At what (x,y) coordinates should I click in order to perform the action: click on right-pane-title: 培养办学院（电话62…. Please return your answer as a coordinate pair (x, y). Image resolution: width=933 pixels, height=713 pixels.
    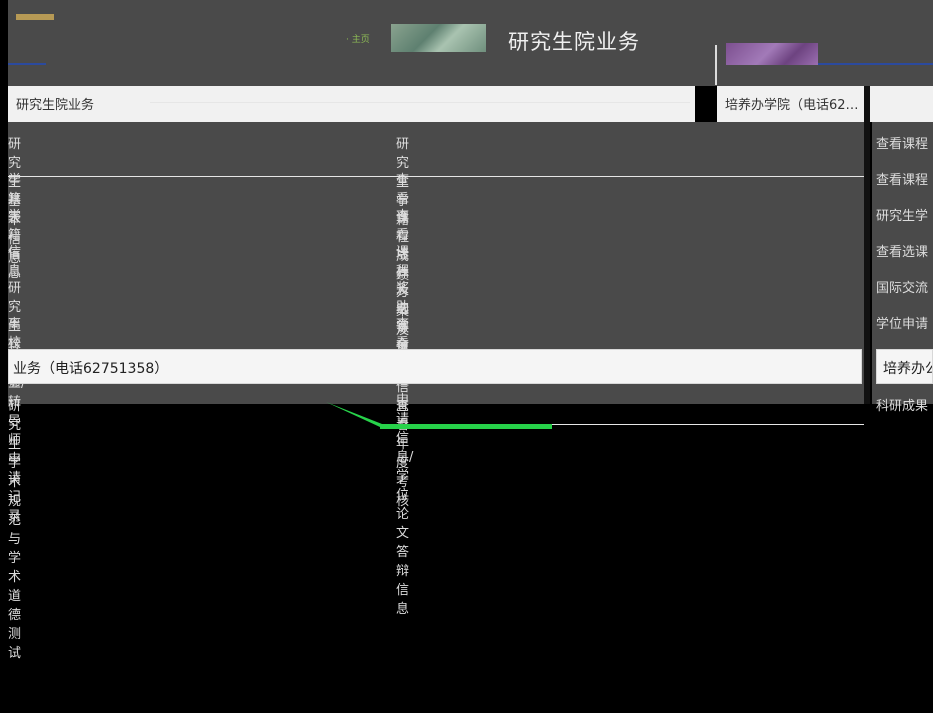
    Looking at the image, I should click on (792, 105).